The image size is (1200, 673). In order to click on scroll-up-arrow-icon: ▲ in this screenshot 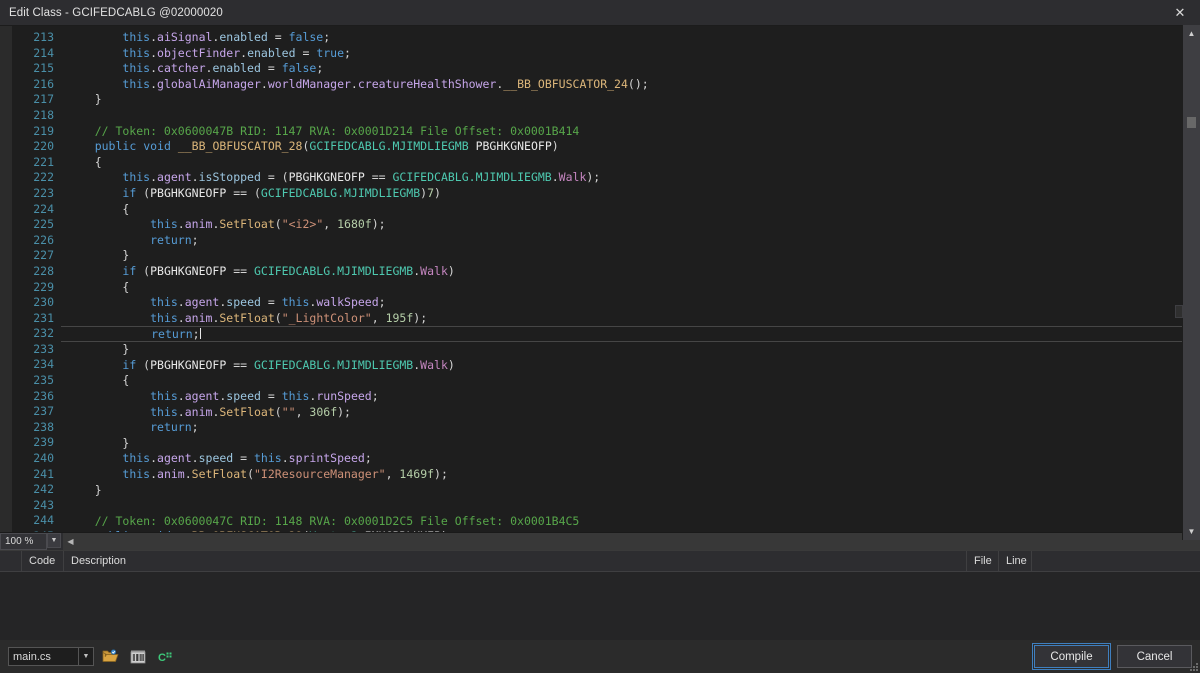, I will do `click(1191, 33)`.